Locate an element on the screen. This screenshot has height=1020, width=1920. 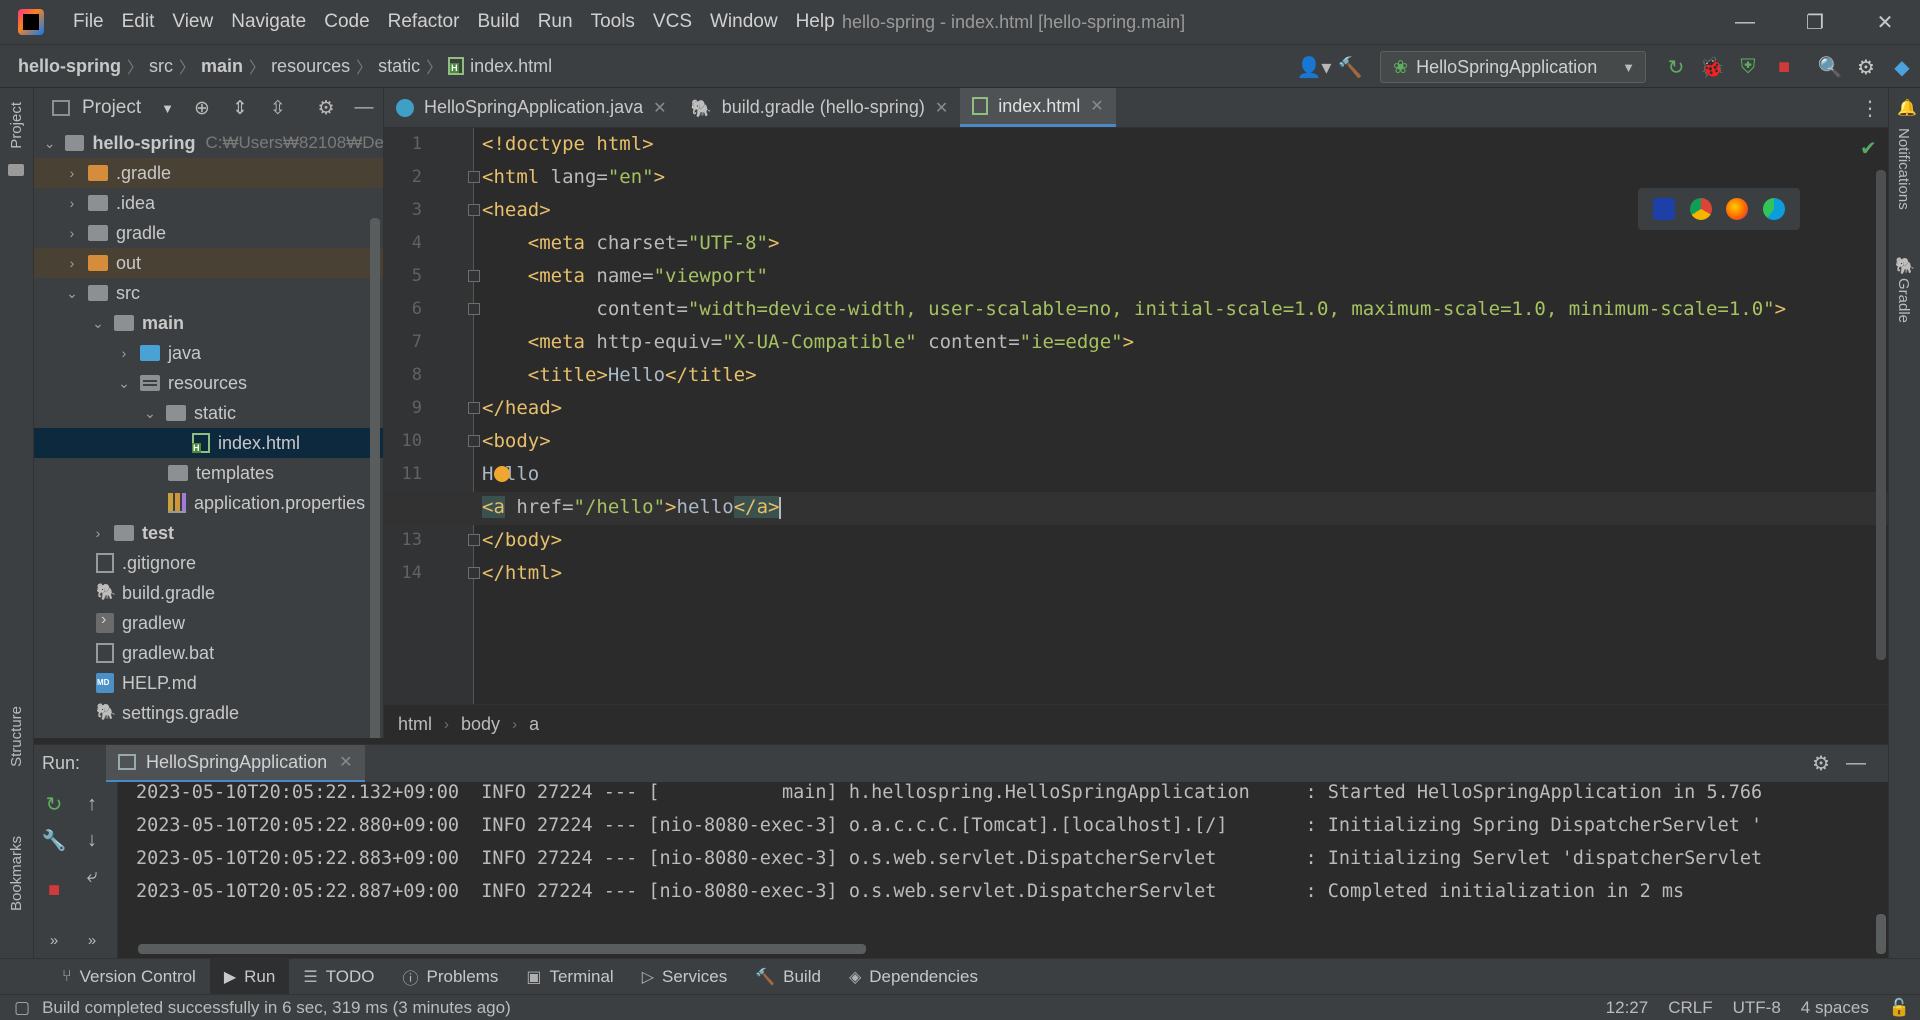
tree-row: › .gradle is located at coordinates (208, 173).